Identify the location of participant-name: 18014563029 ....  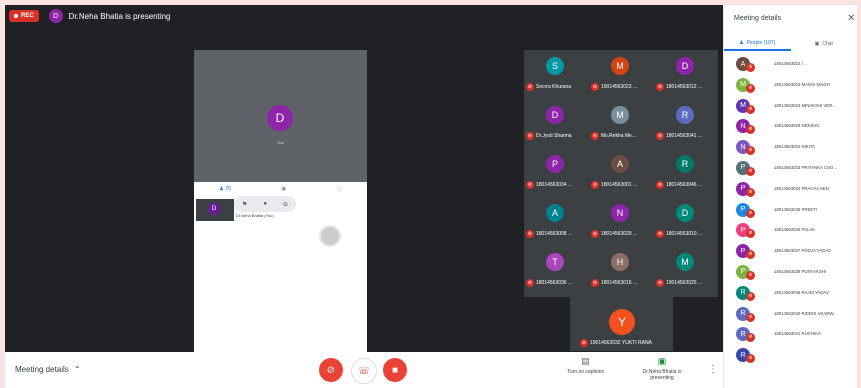
(619, 234).